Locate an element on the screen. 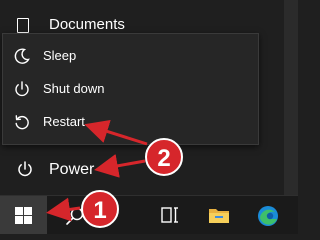 The image size is (320, 240). task-view-icon is located at coordinates (170, 215).